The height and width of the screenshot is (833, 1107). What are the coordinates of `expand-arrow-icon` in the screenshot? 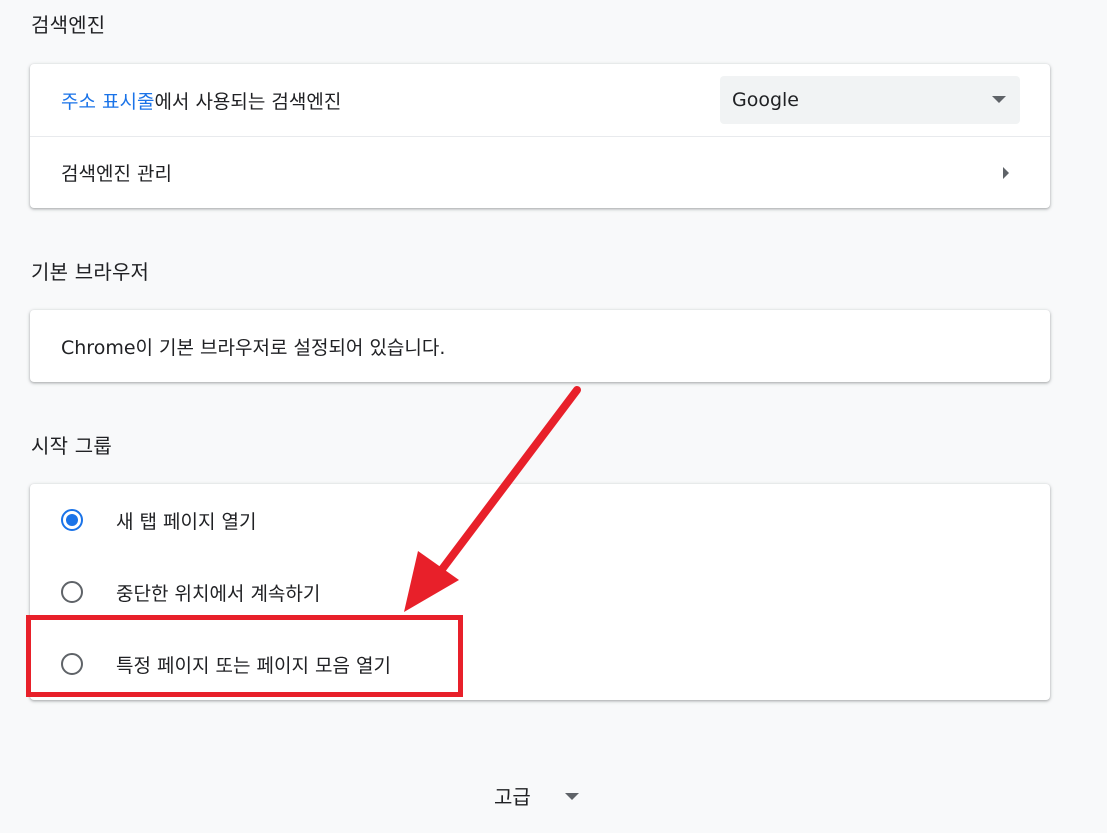 It's located at (572, 796).